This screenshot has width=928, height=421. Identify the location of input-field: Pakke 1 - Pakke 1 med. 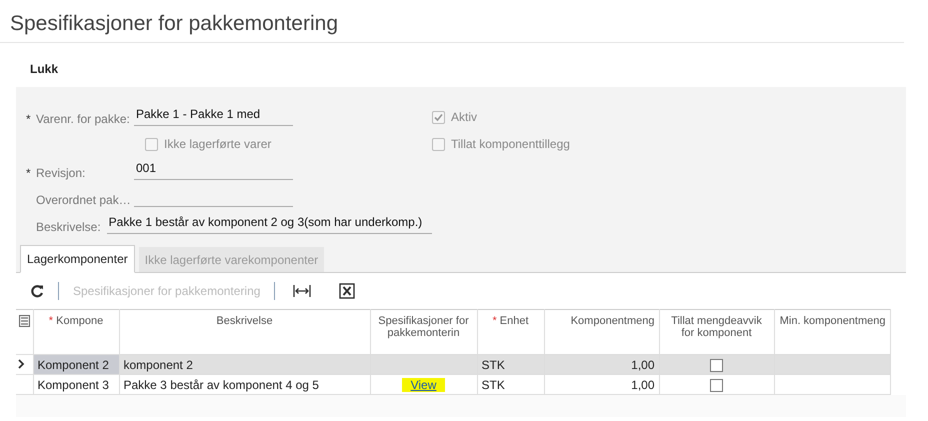
(213, 116).